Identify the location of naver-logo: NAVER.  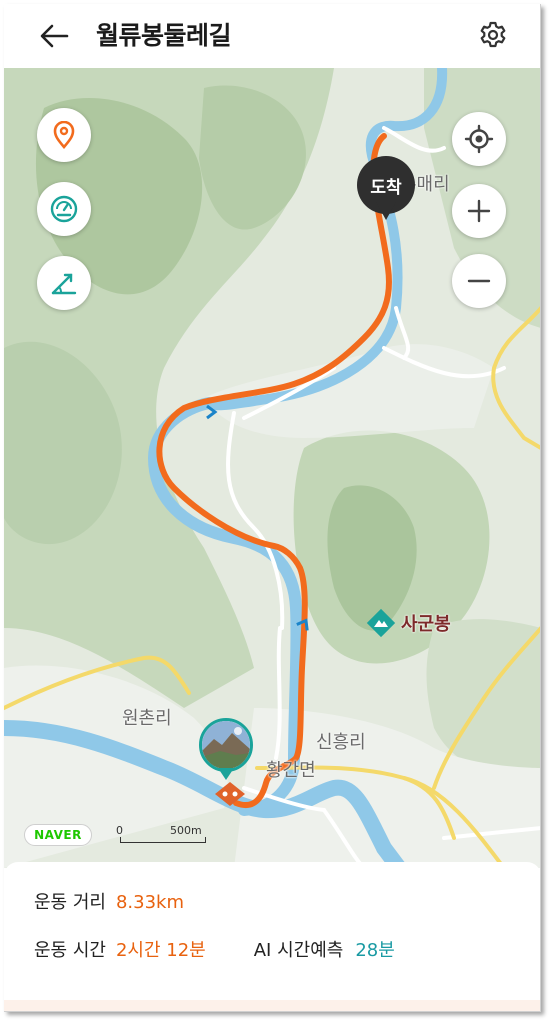
(58, 835).